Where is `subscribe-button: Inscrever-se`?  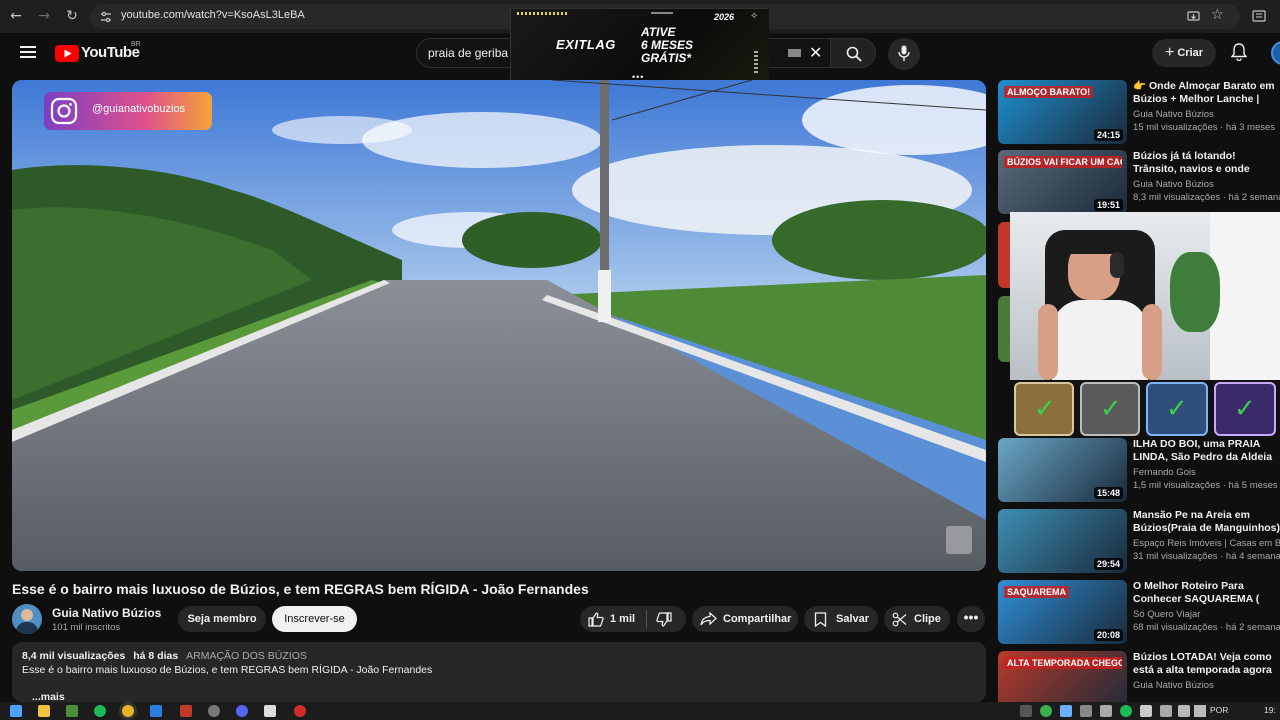 subscribe-button: Inscrever-se is located at coordinates (314, 619).